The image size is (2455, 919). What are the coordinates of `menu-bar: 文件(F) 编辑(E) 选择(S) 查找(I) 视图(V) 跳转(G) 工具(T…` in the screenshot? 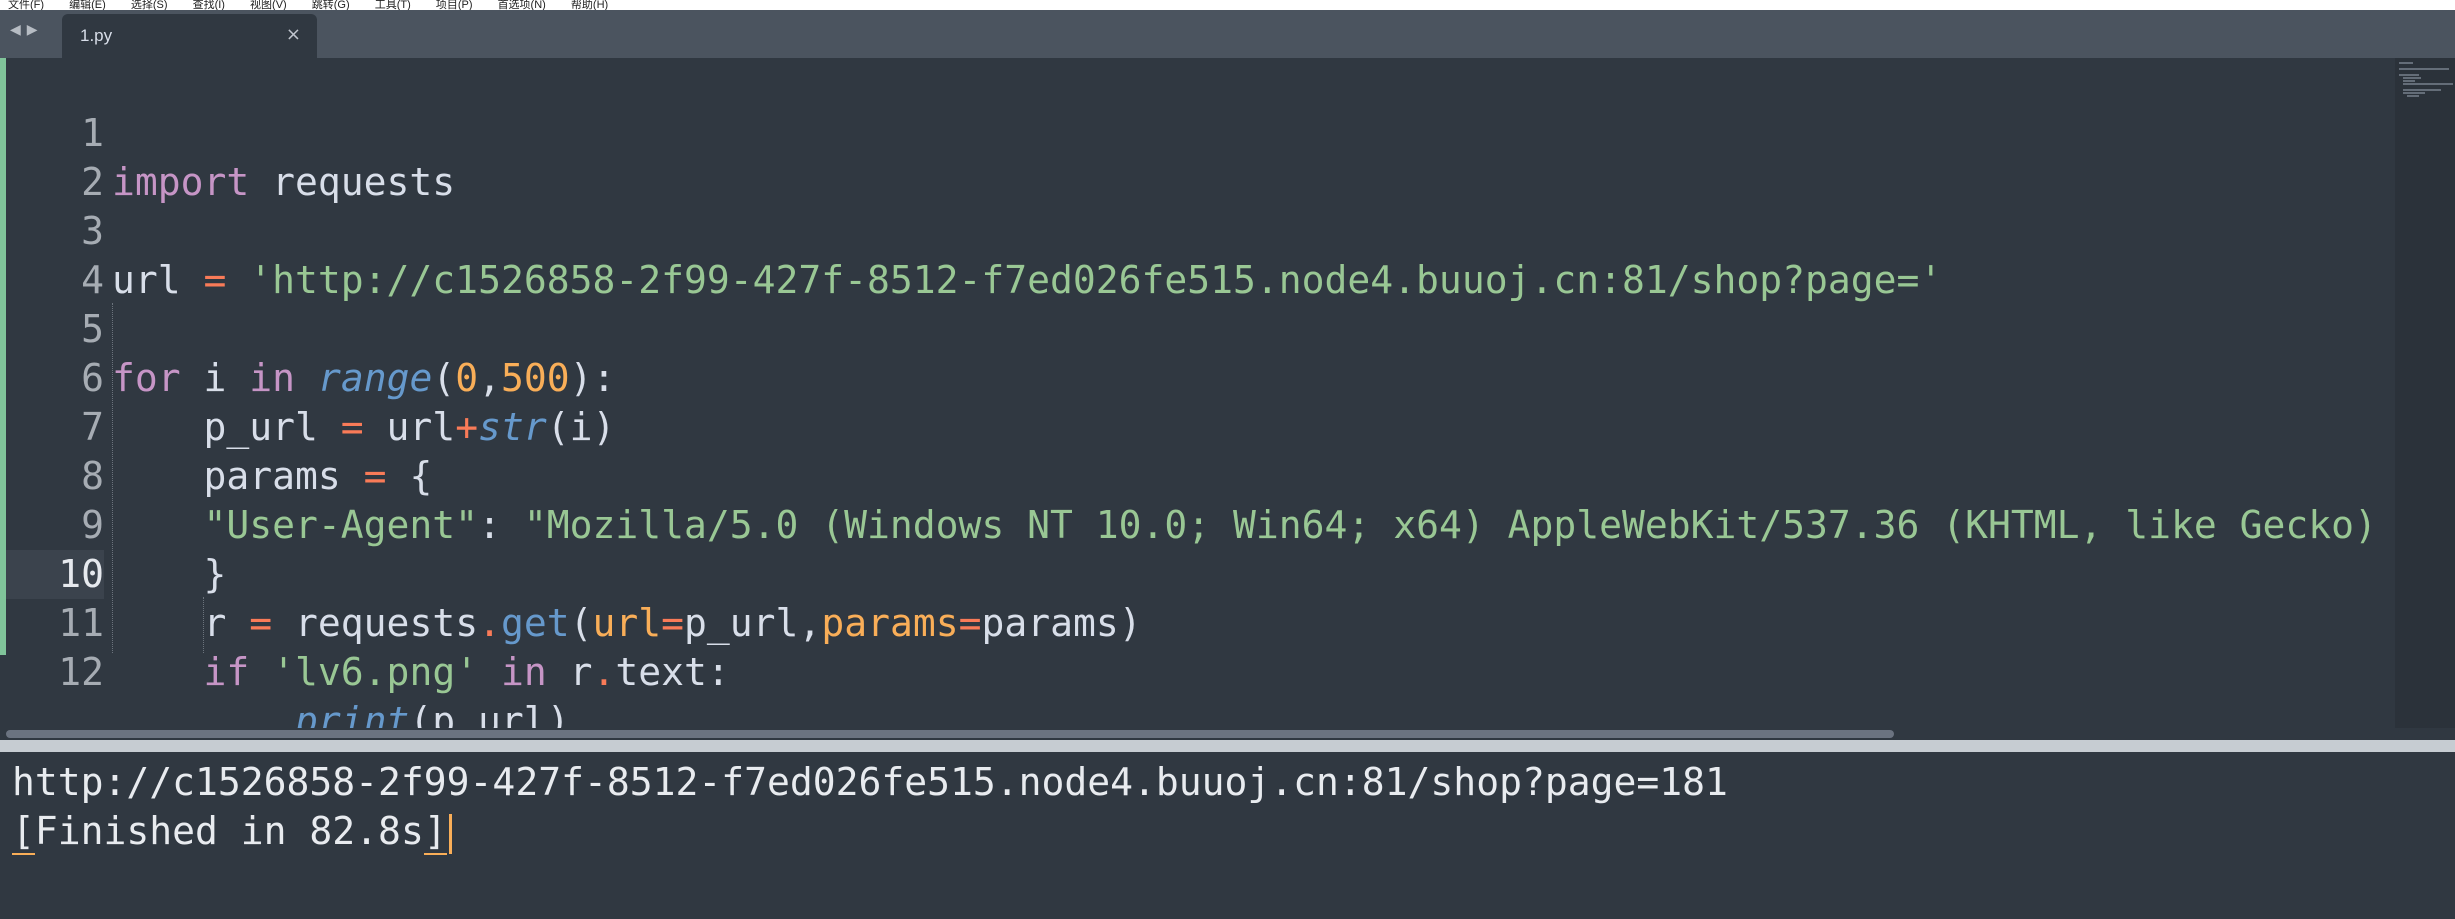 It's located at (1227, 5).